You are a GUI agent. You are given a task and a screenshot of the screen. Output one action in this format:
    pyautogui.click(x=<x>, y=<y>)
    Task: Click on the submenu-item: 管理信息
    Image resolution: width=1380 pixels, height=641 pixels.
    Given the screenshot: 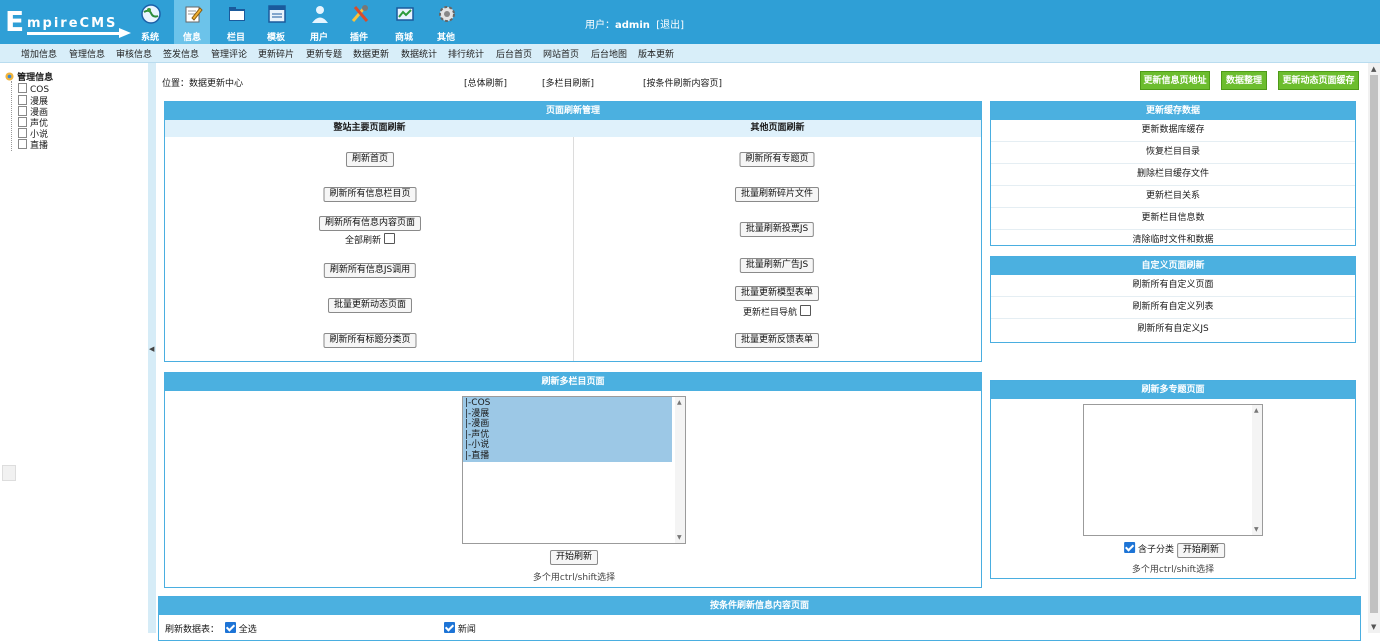 What is the action you would take?
    pyautogui.click(x=87, y=53)
    